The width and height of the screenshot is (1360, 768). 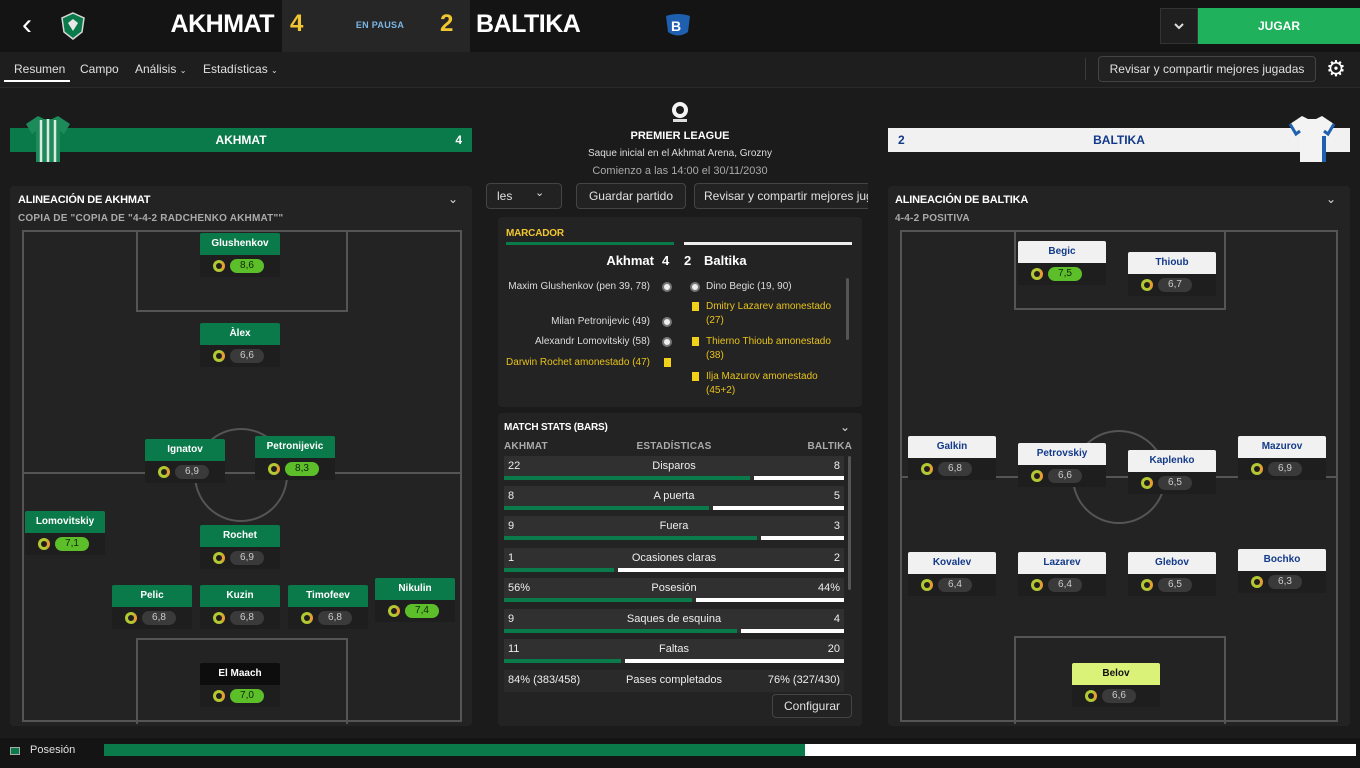 What do you see at coordinates (631, 196) in the screenshot?
I see `save-match-button: Guardar partido` at bounding box center [631, 196].